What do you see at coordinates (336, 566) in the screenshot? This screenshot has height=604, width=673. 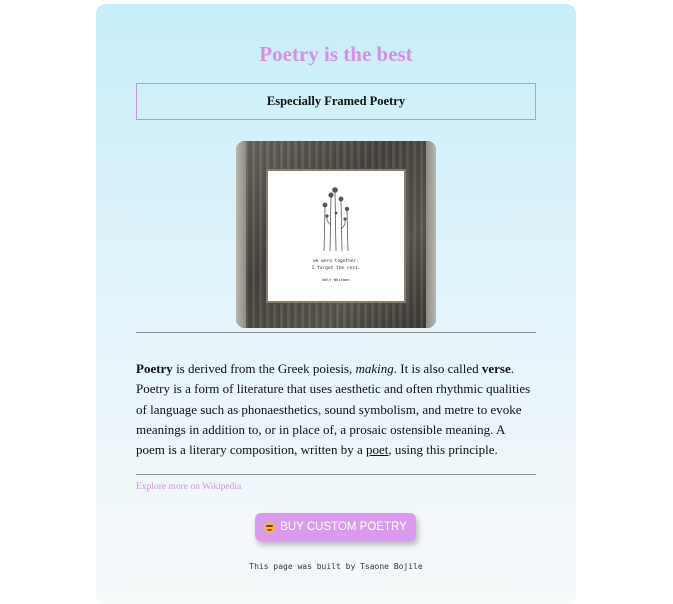 I see `footer-credit: This page was built by Tsaone Bojile` at bounding box center [336, 566].